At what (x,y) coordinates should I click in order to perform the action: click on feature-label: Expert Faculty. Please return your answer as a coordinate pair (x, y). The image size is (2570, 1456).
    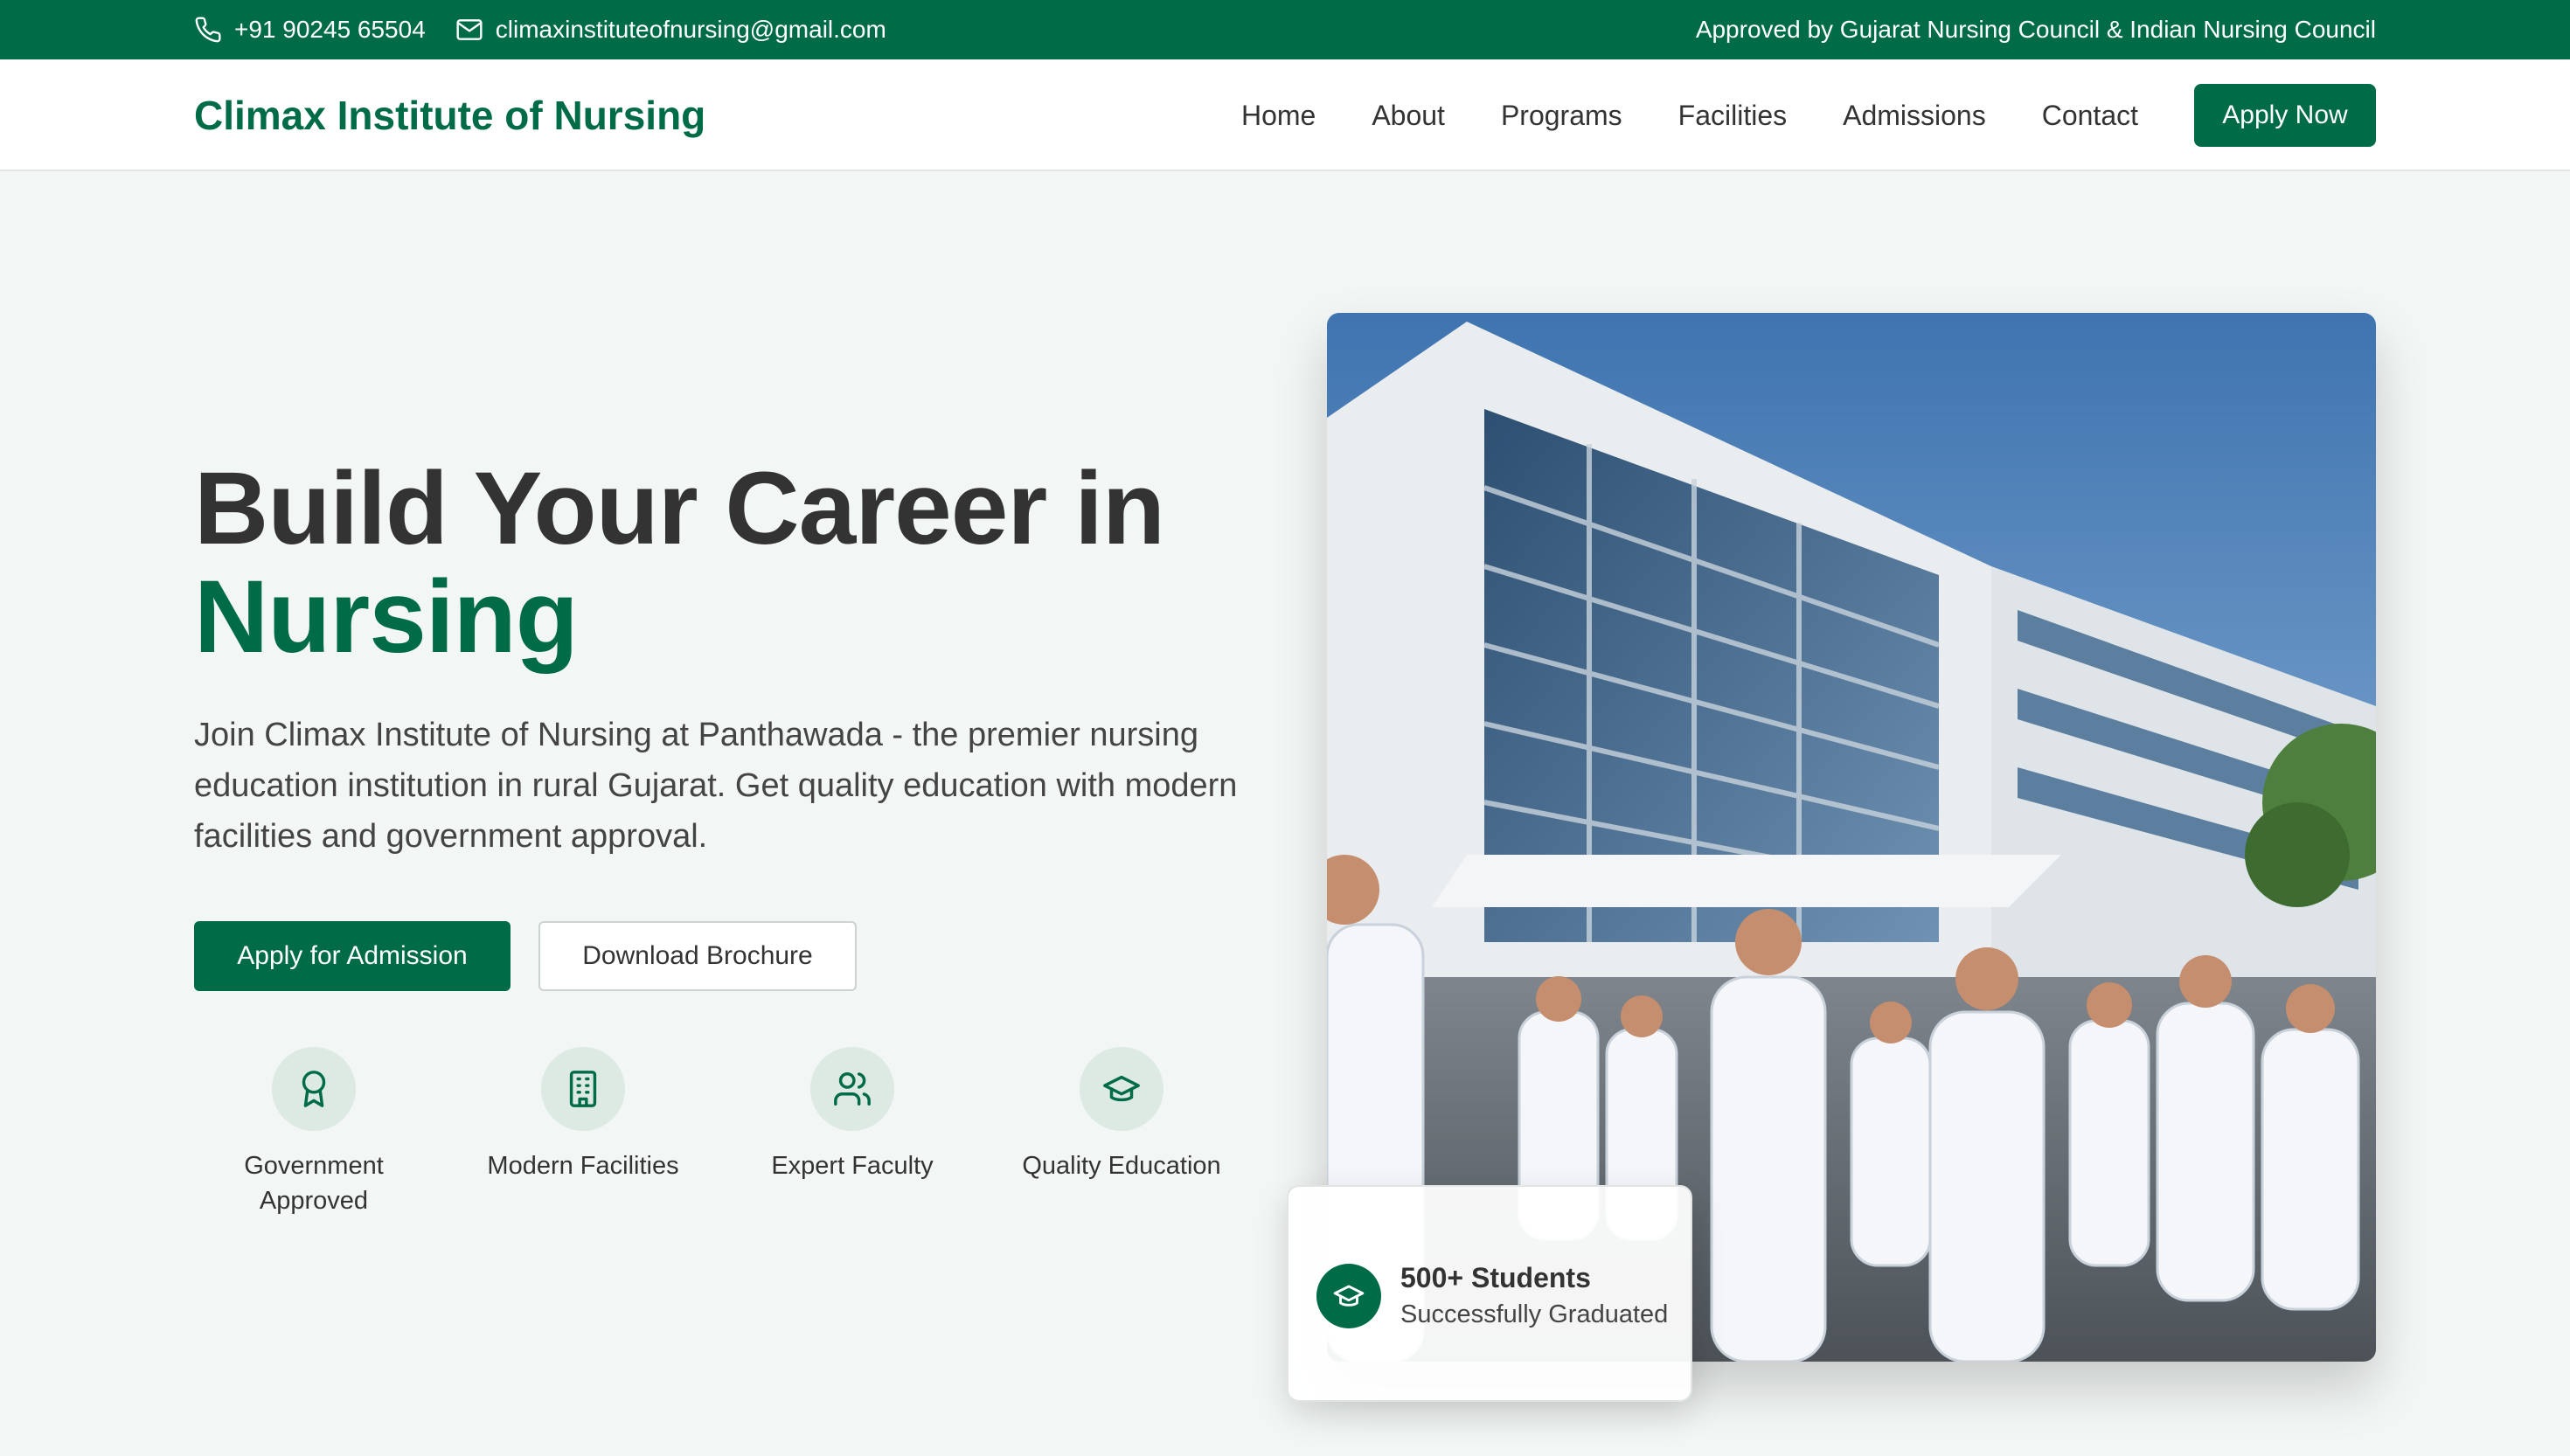
    Looking at the image, I should click on (852, 1166).